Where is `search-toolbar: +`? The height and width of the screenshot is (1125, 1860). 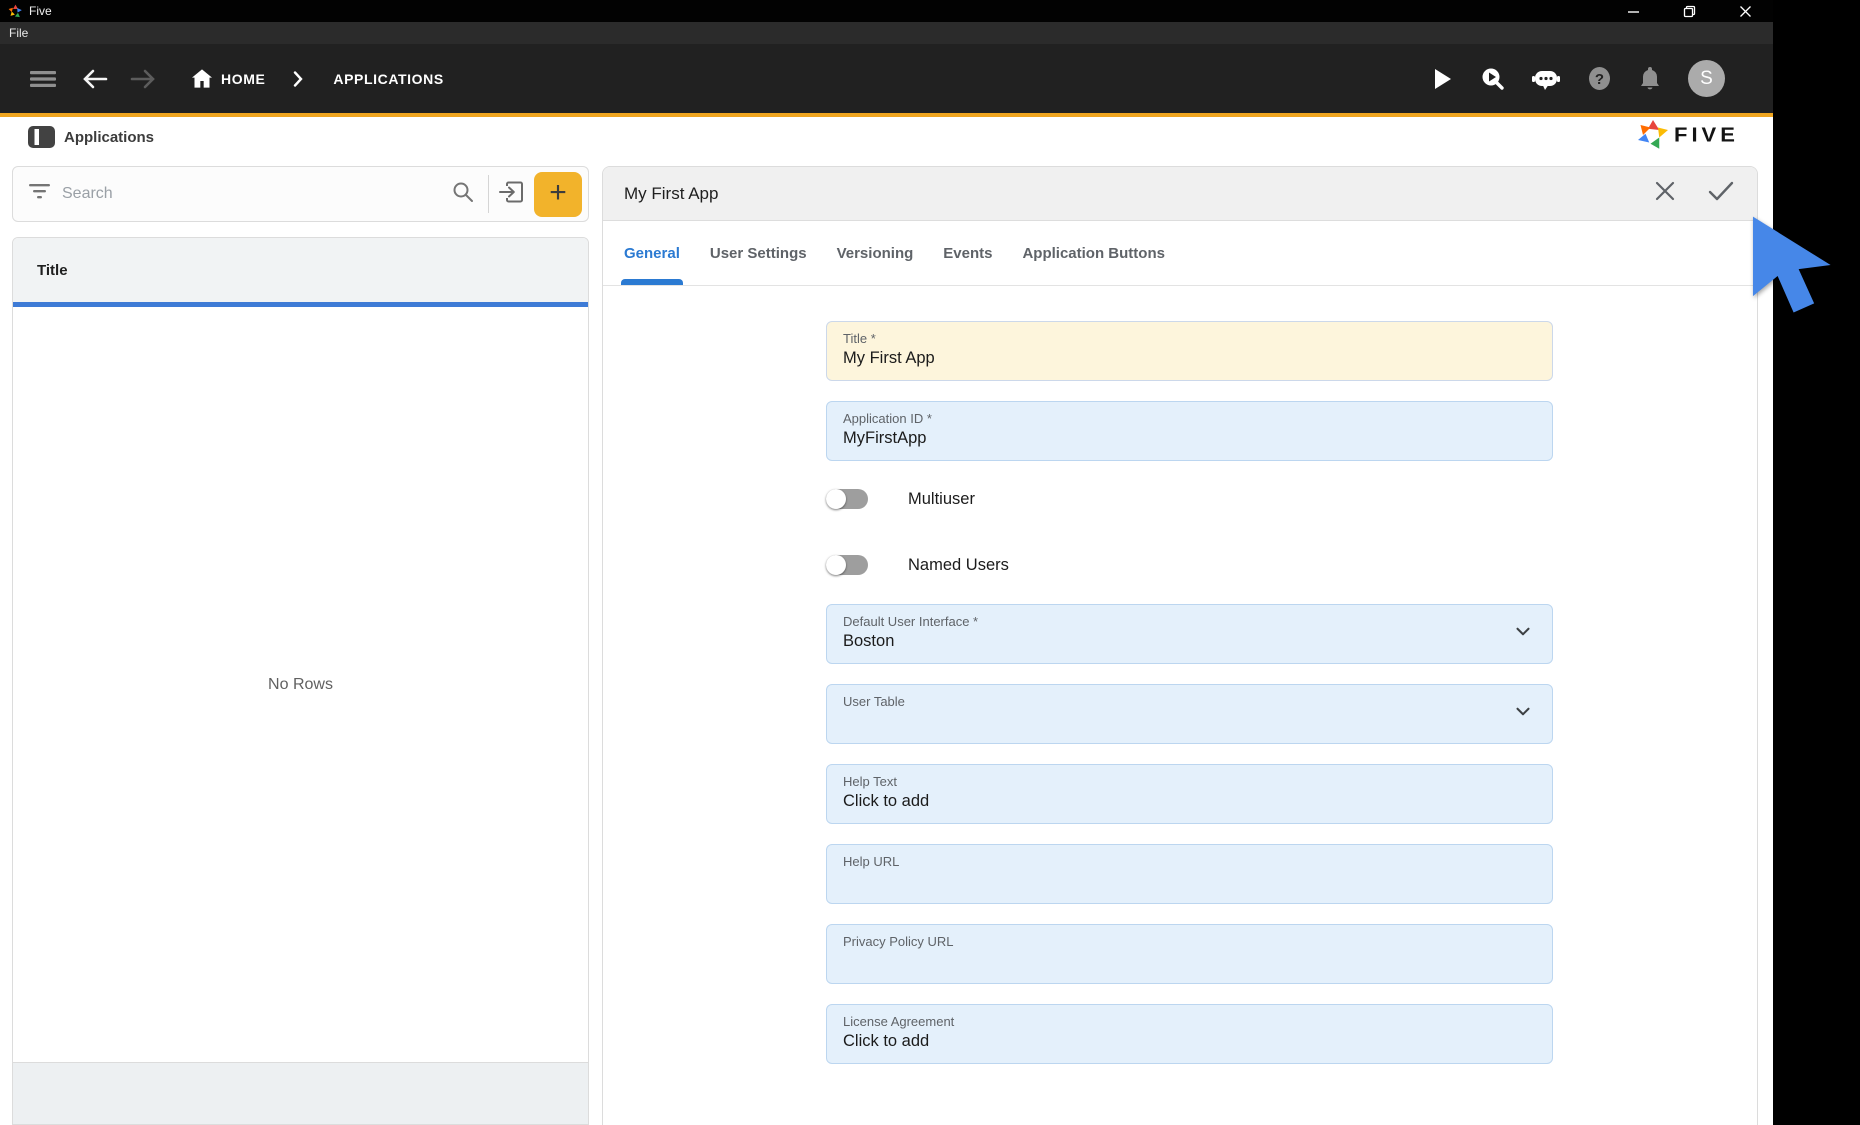 search-toolbar: + is located at coordinates (300, 194).